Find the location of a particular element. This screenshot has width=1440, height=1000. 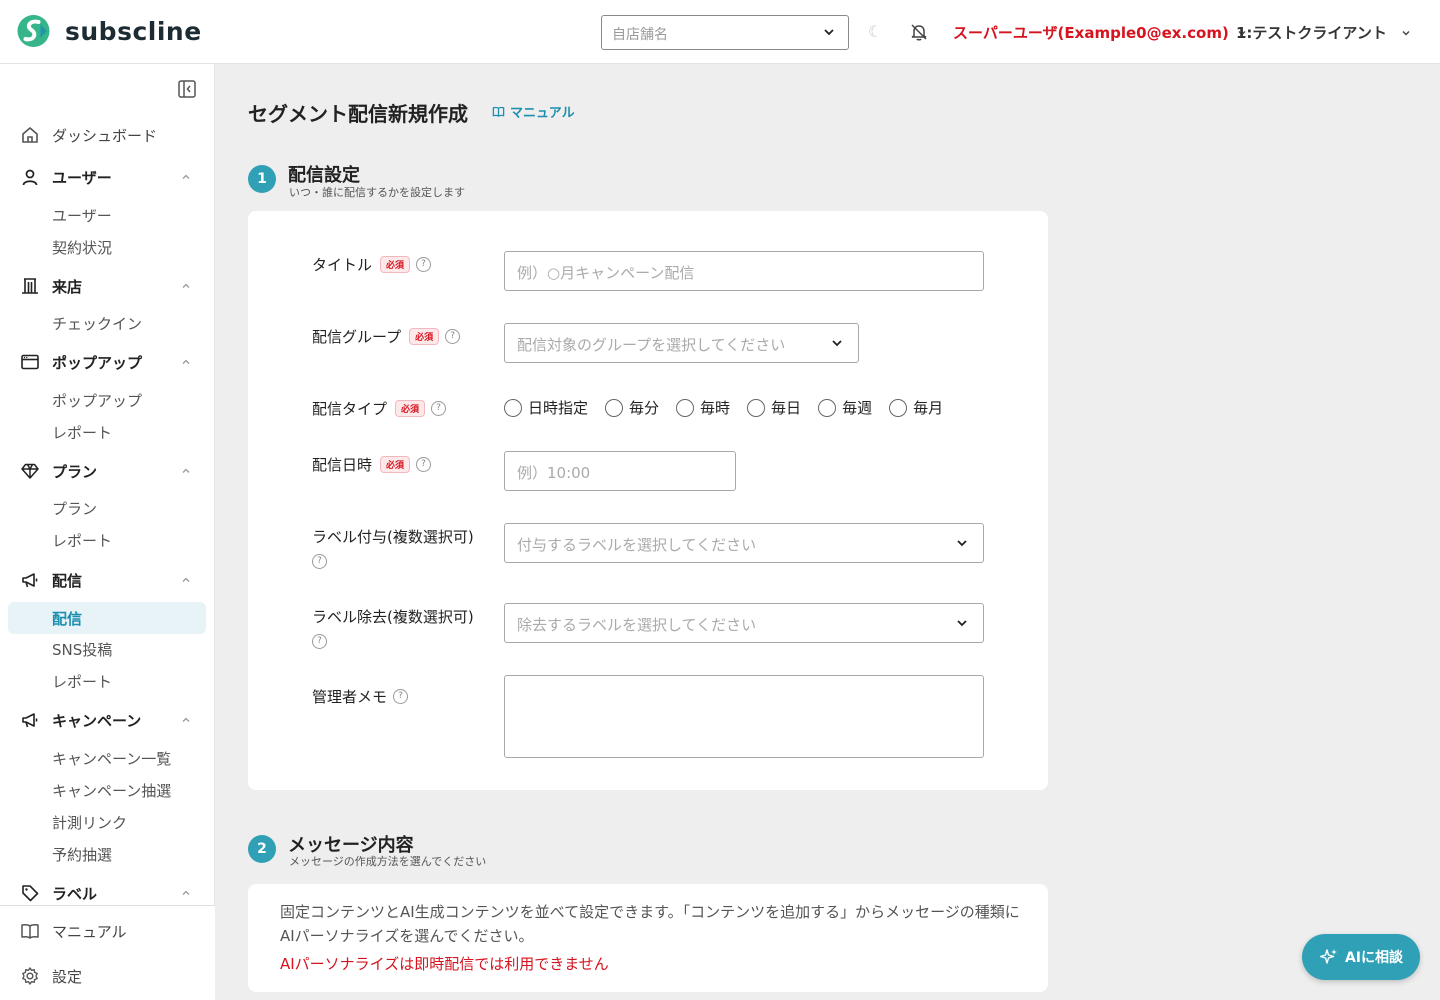

radio-specific-datetime: 日時指定 is located at coordinates (546, 407).